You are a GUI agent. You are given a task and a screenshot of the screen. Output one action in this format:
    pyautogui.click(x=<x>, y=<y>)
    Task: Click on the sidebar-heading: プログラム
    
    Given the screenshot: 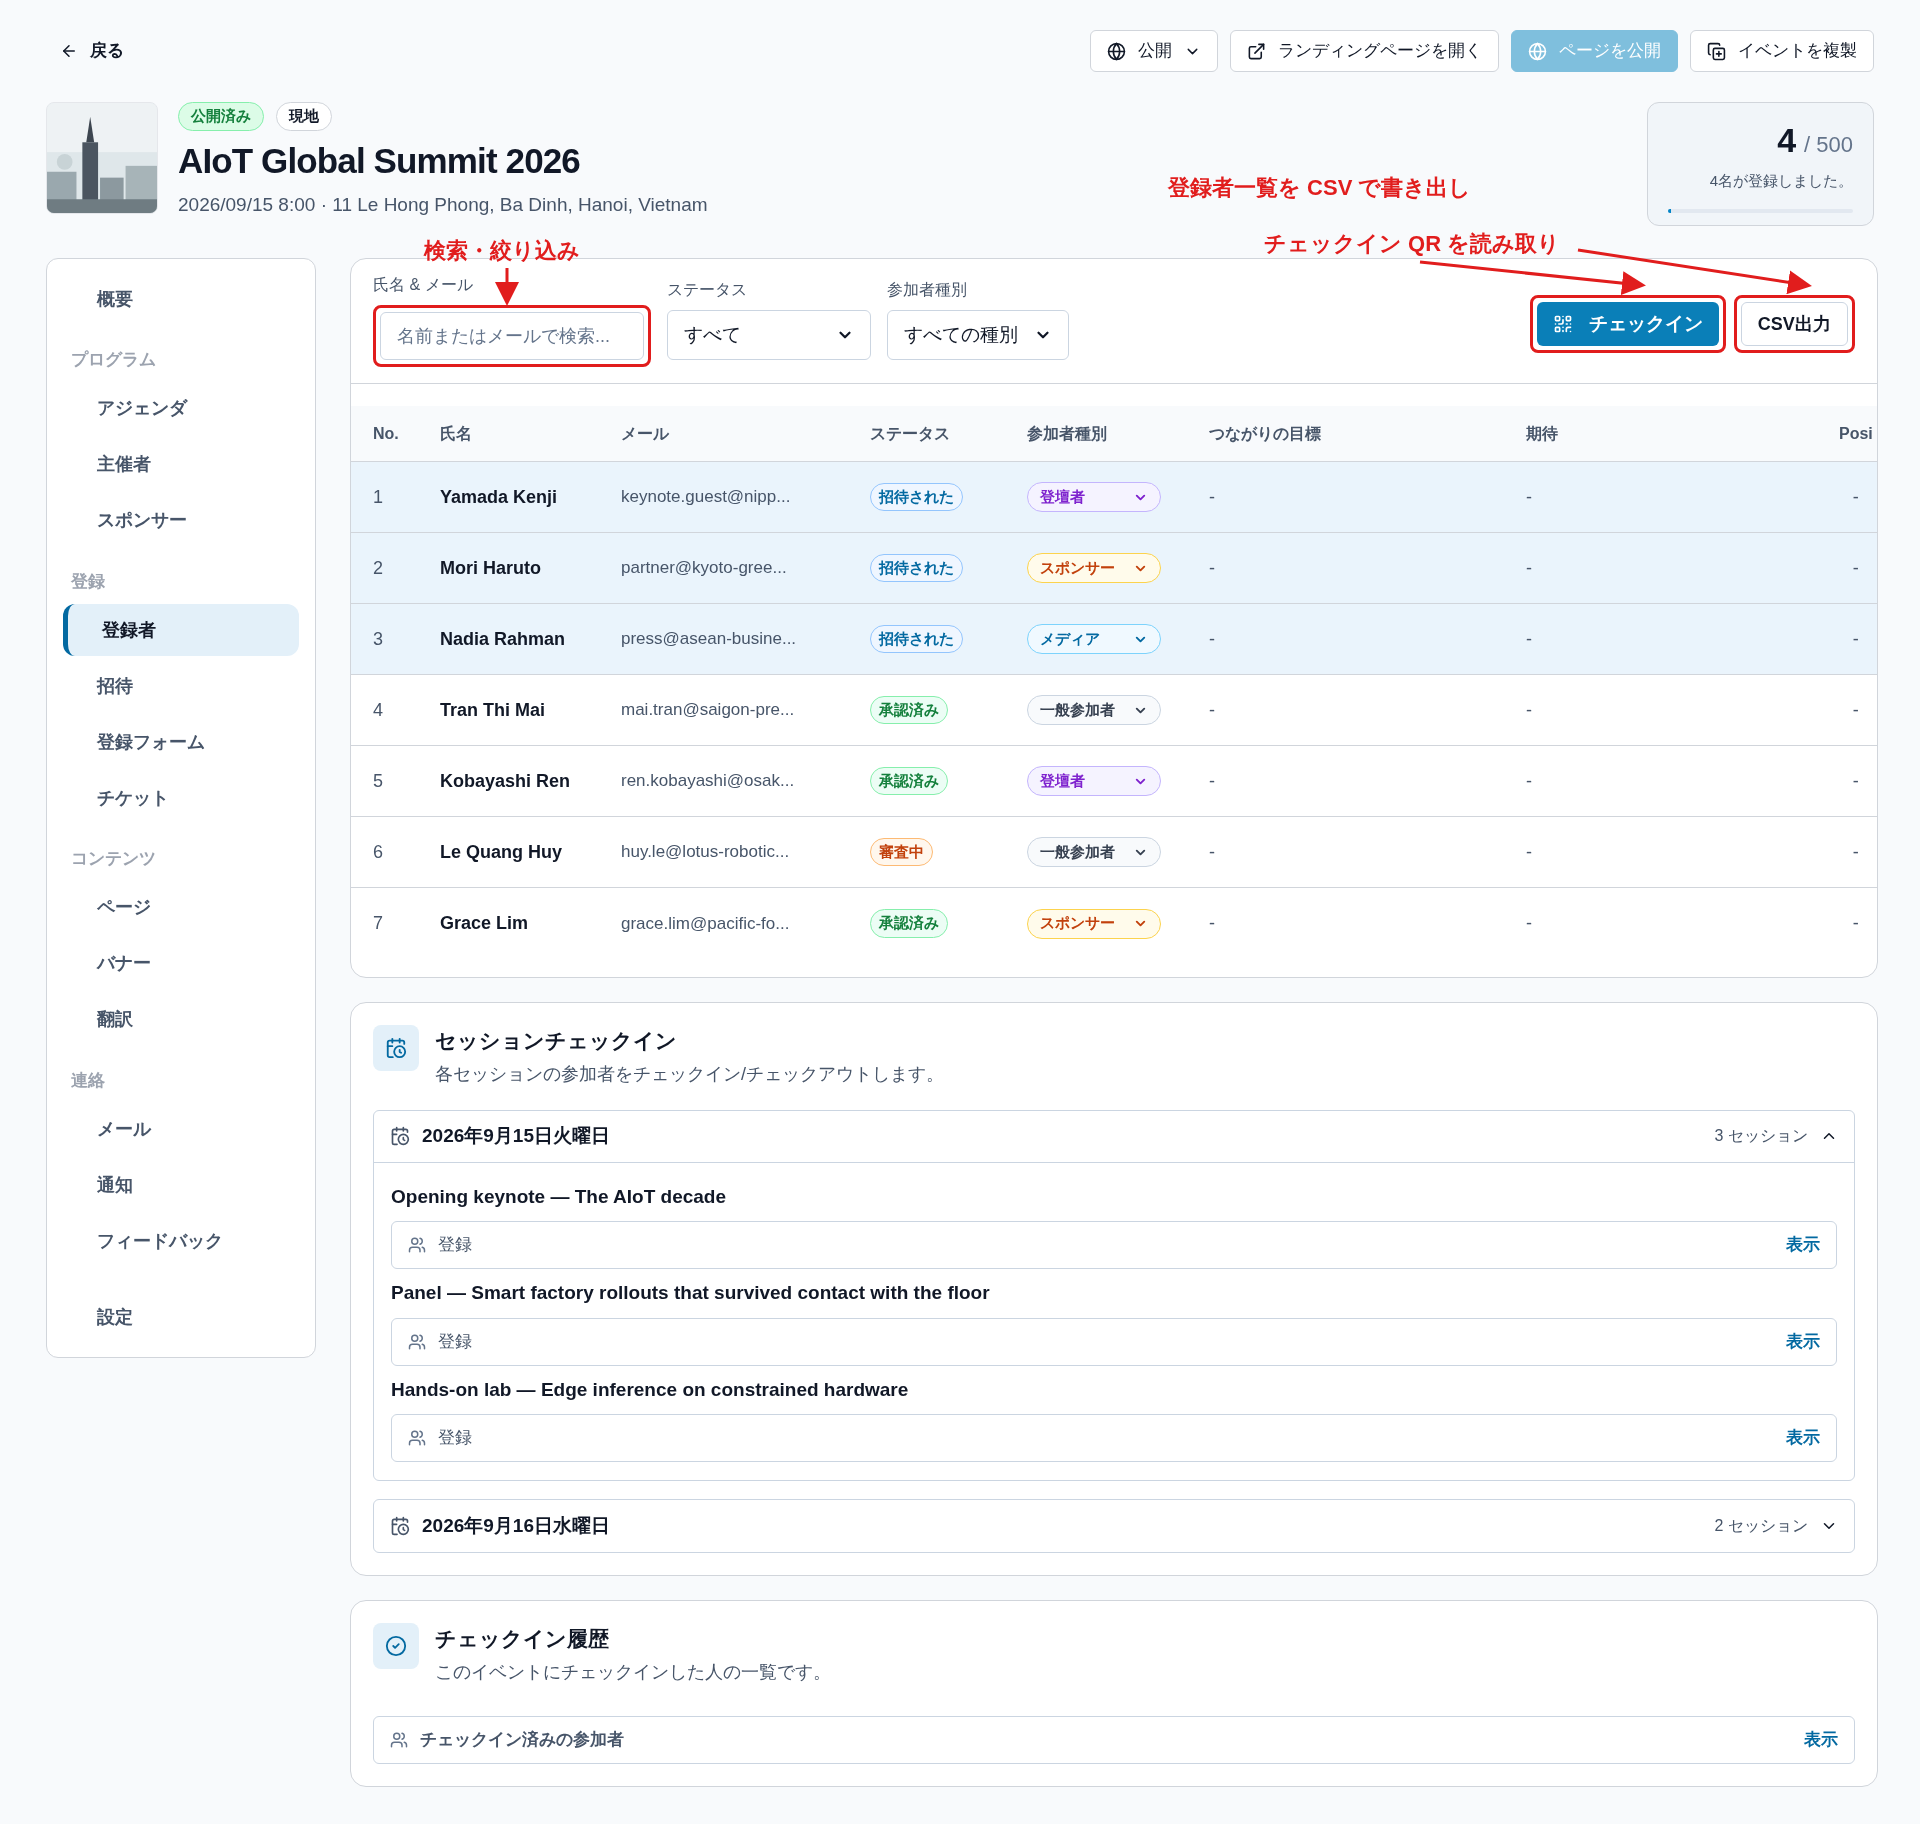 What is the action you would take?
    pyautogui.click(x=113, y=360)
    